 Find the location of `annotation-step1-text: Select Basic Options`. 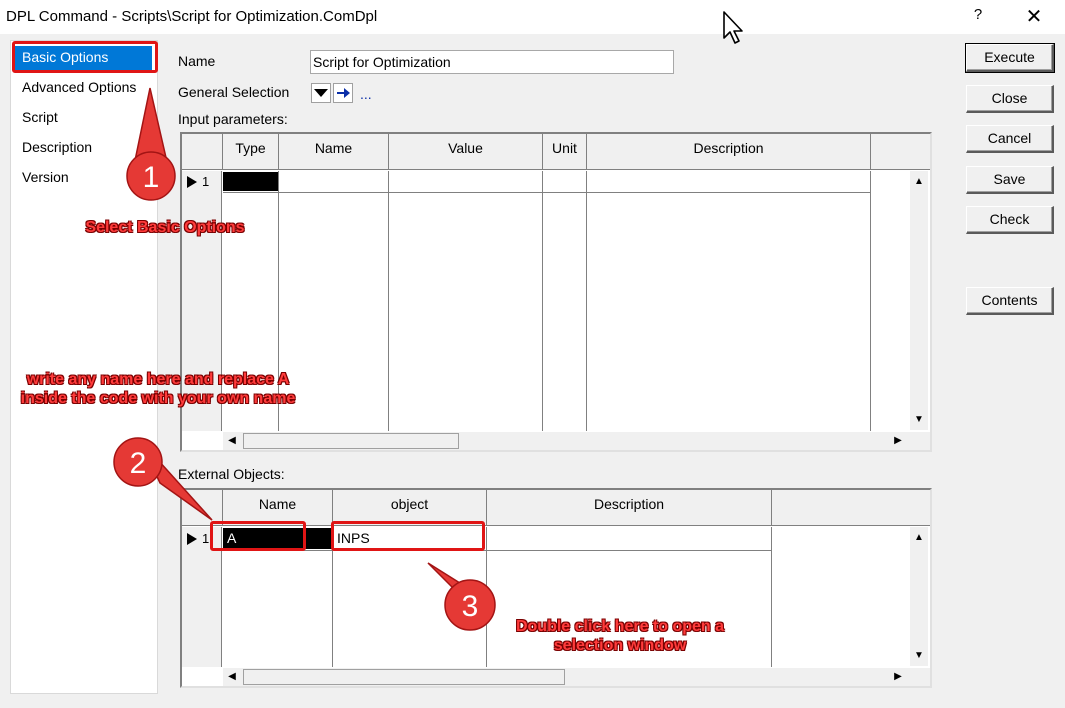

annotation-step1-text: Select Basic Options is located at coordinates (165, 227).